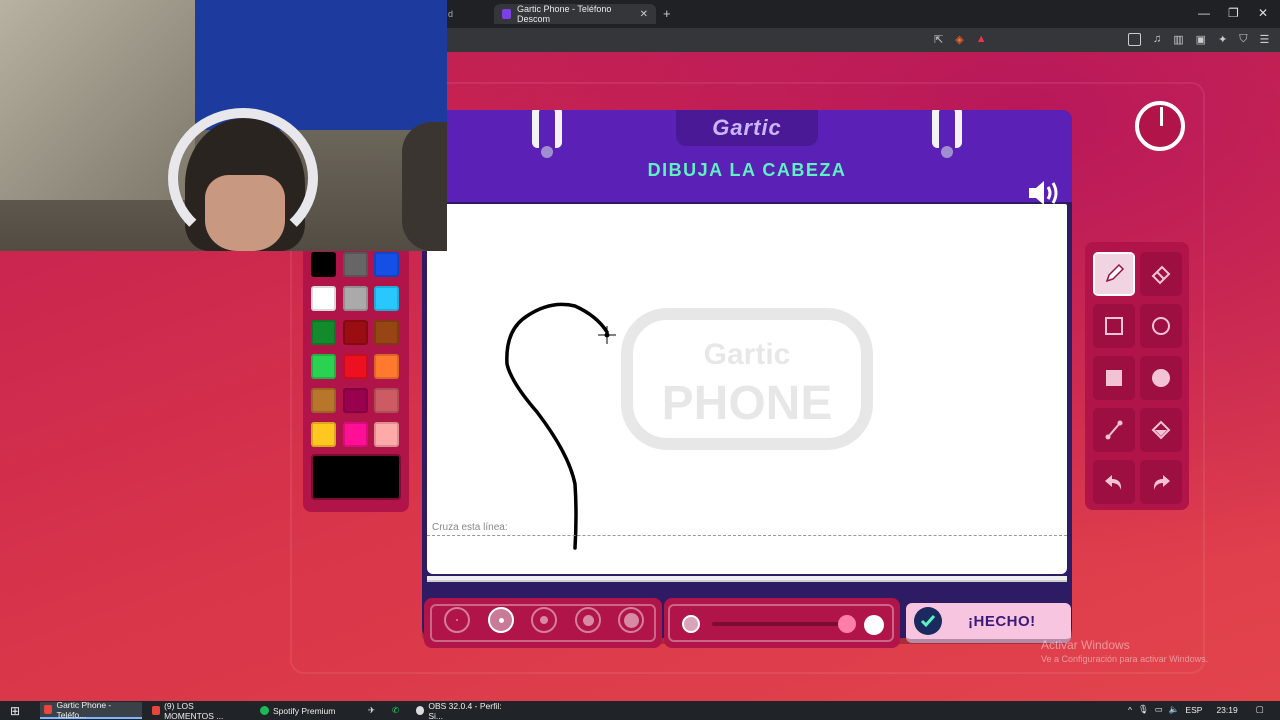 The width and height of the screenshot is (1280, 720). I want to click on brush-size-panel, so click(543, 623).